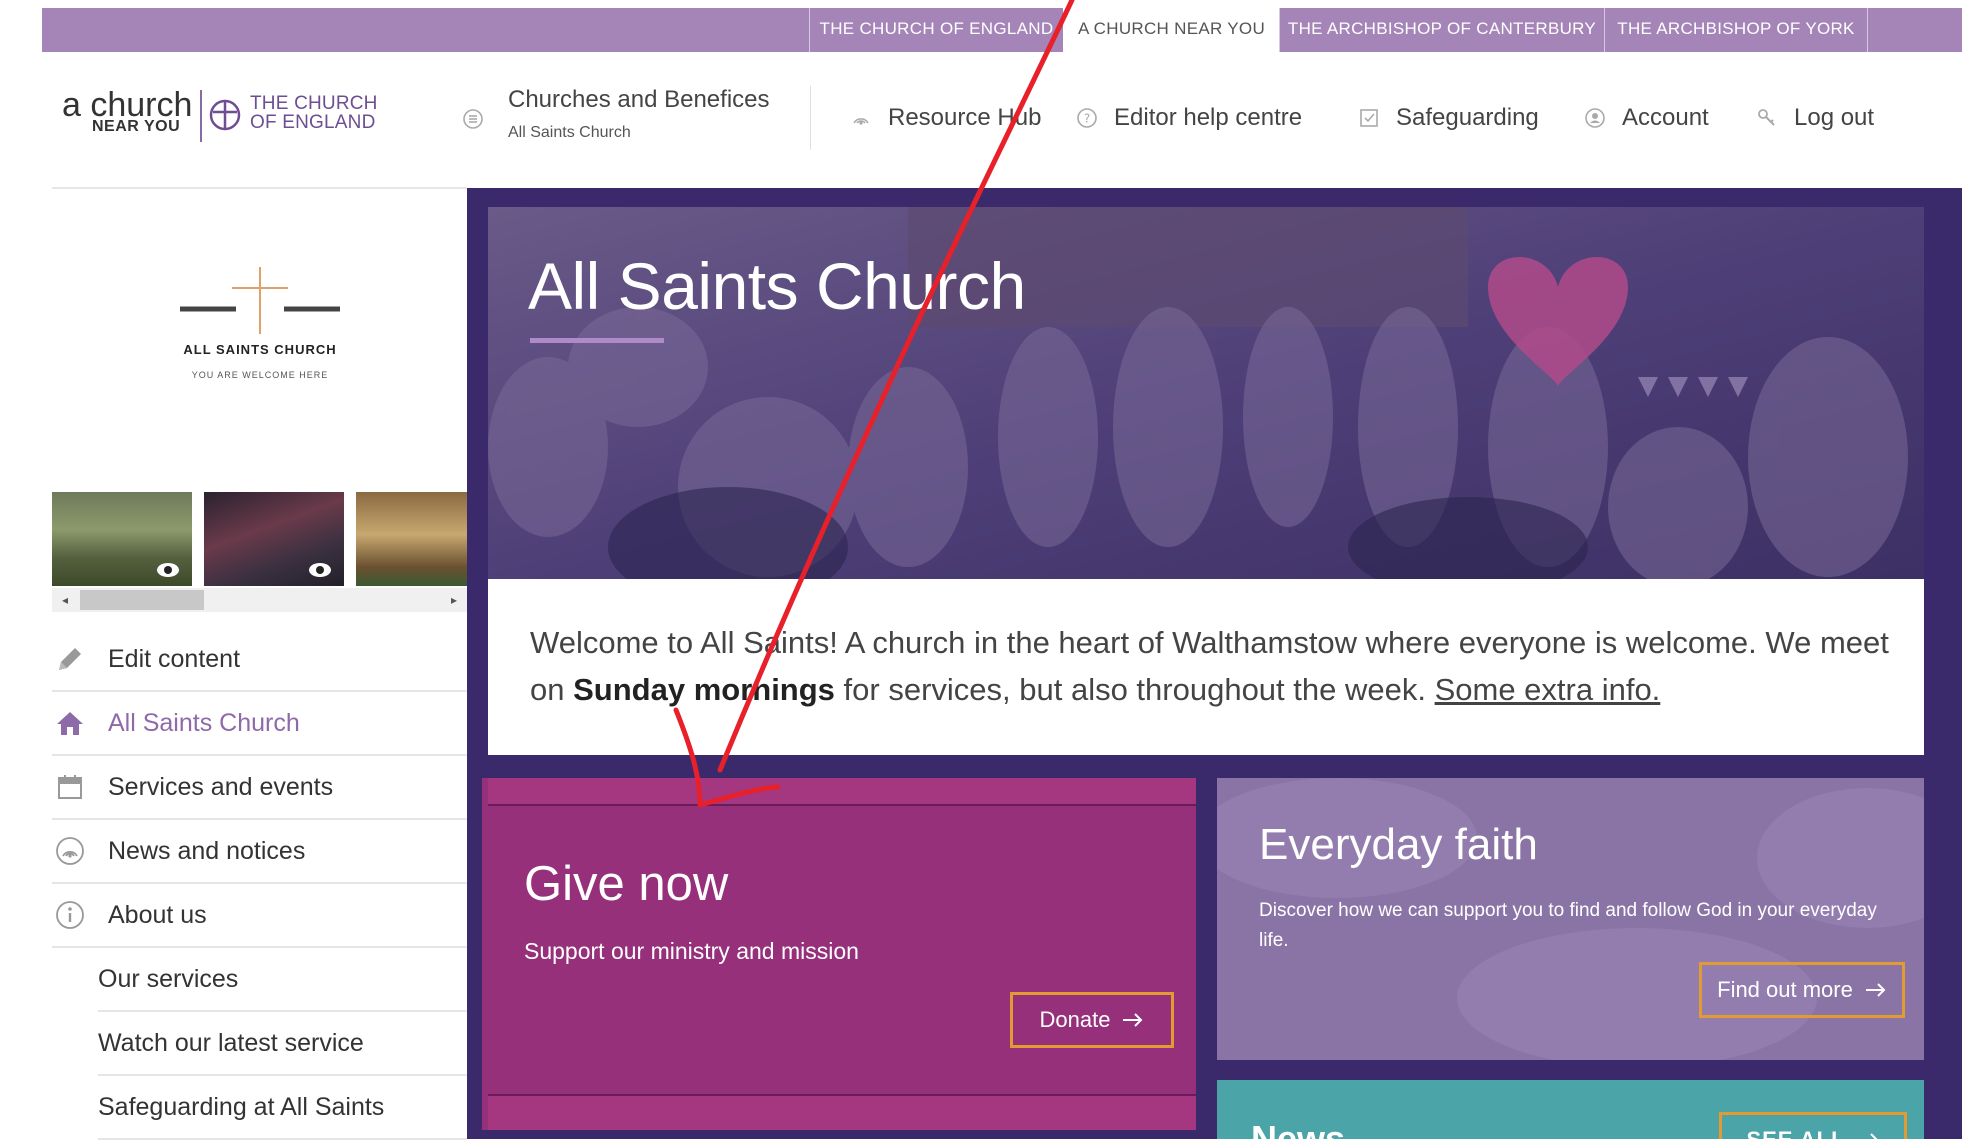 Image resolution: width=1972 pixels, height=1140 pixels. I want to click on nav-account: Account, so click(1646, 118).